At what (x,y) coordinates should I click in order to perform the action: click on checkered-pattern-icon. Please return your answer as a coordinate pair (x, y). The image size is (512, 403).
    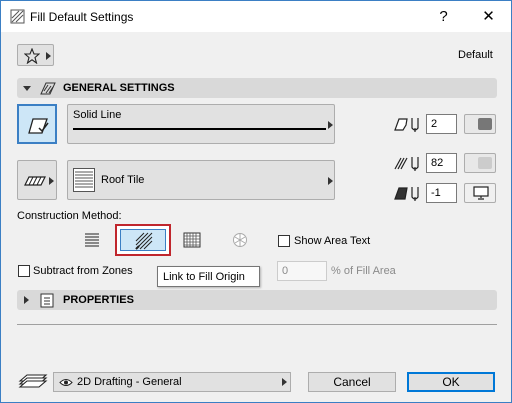
    Looking at the image, I should click on (192, 240).